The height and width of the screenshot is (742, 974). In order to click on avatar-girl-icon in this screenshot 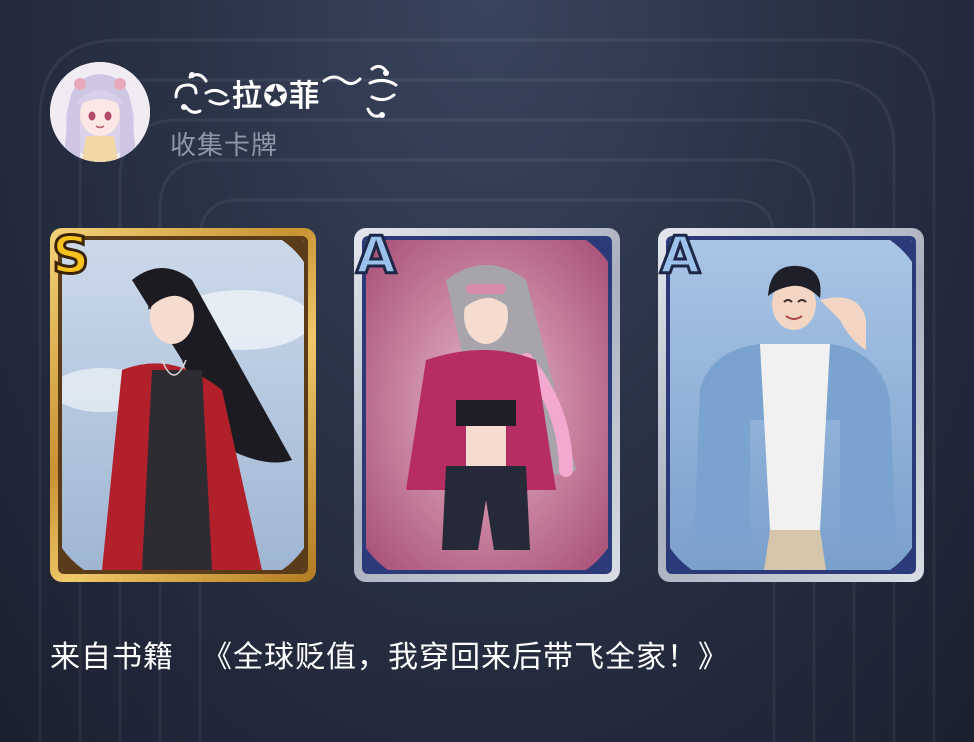, I will do `click(100, 112)`.